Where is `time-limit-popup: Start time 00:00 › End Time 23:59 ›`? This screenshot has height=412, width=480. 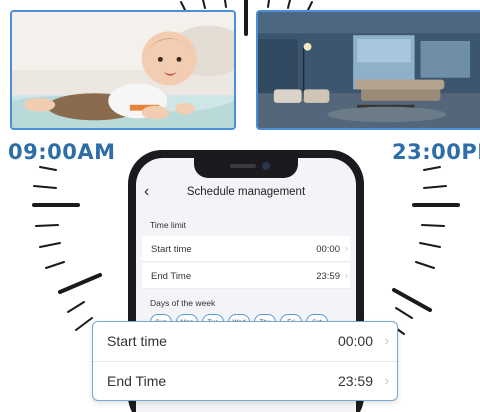 time-limit-popup: Start time 00:00 › End Time 23:59 › is located at coordinates (245, 361).